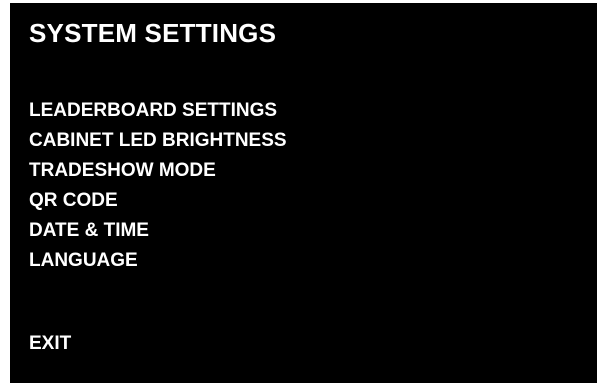 The image size is (605, 383). Describe the element at coordinates (158, 261) in the screenshot. I see `menu-item-language: LANGUAGE` at that location.